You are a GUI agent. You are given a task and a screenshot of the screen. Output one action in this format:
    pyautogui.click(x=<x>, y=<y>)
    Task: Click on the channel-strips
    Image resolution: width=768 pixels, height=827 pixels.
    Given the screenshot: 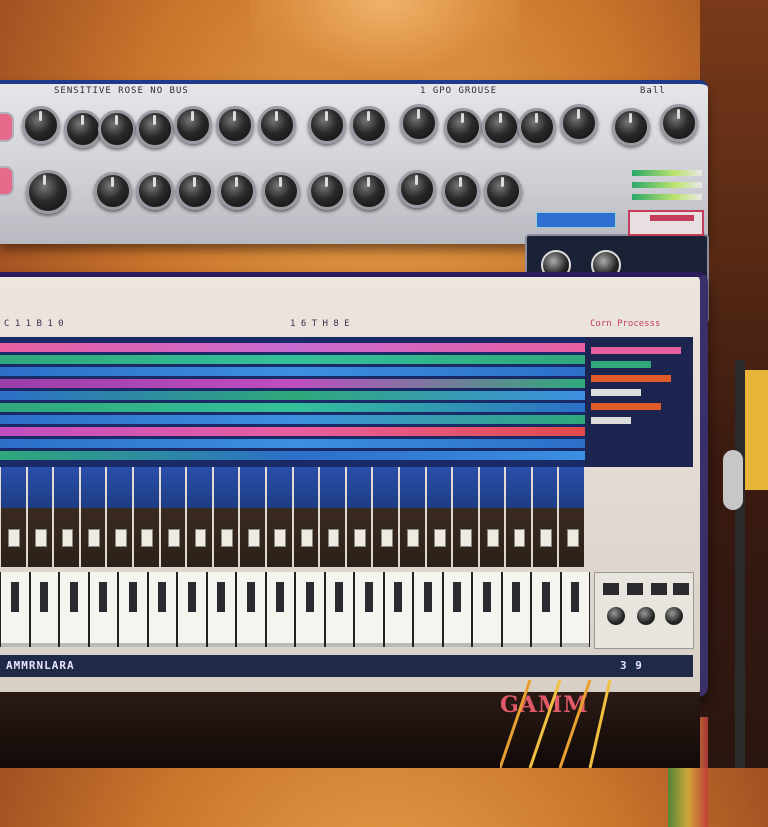 What is the action you would take?
    pyautogui.click(x=292, y=517)
    